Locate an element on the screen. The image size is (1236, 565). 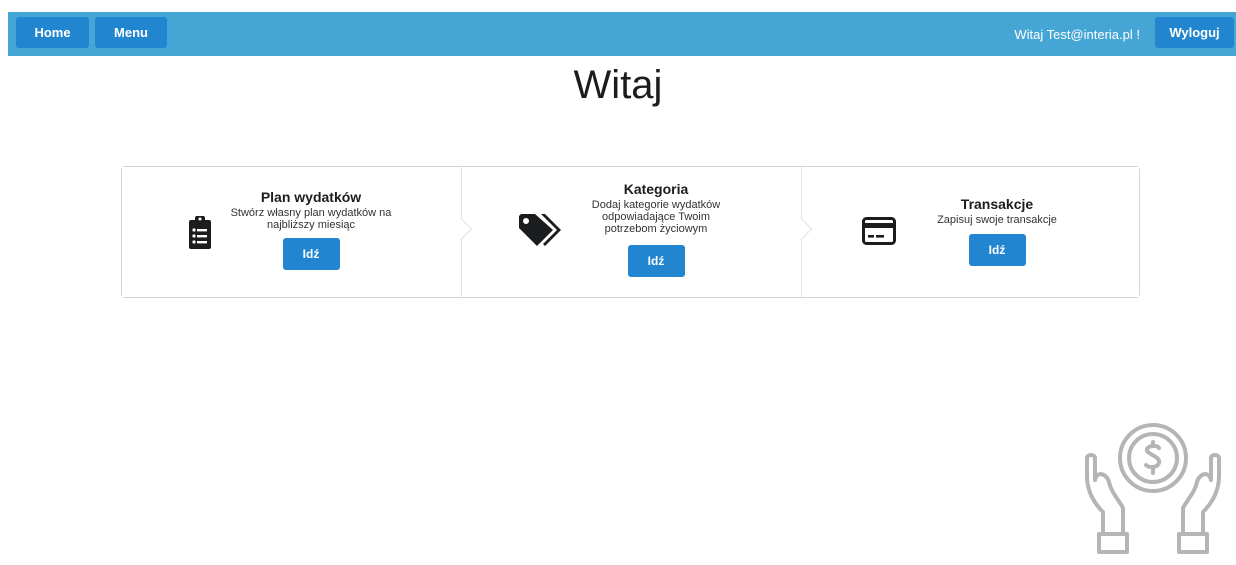
go-transactions-button: Idź is located at coordinates (997, 250).